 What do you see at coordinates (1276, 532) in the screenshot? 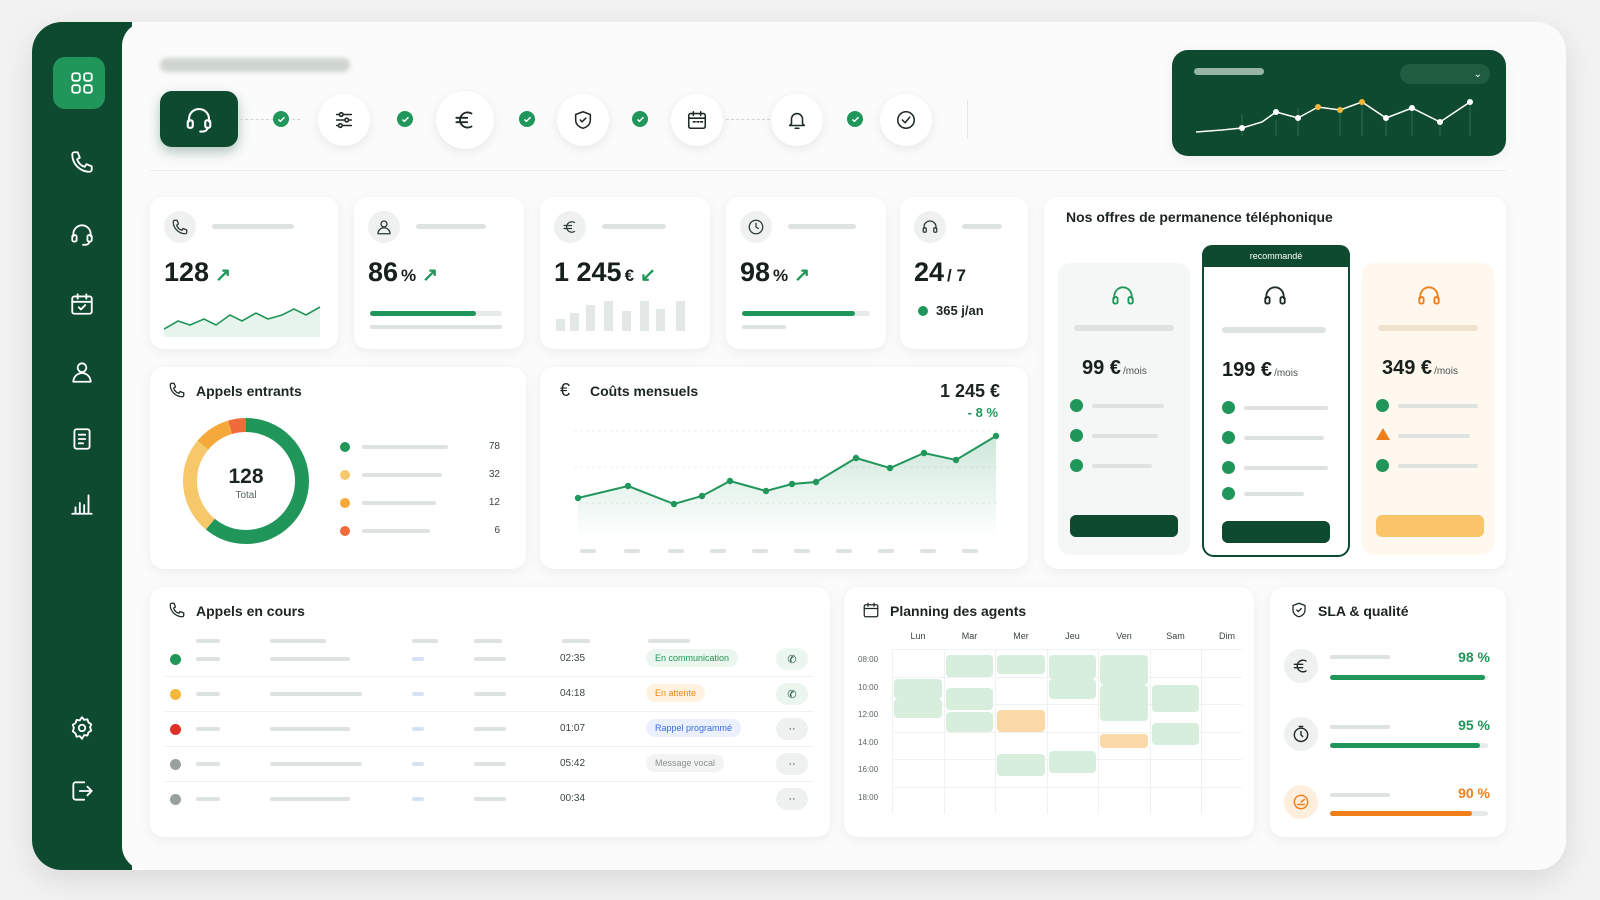
I see `offer-recommended-button` at bounding box center [1276, 532].